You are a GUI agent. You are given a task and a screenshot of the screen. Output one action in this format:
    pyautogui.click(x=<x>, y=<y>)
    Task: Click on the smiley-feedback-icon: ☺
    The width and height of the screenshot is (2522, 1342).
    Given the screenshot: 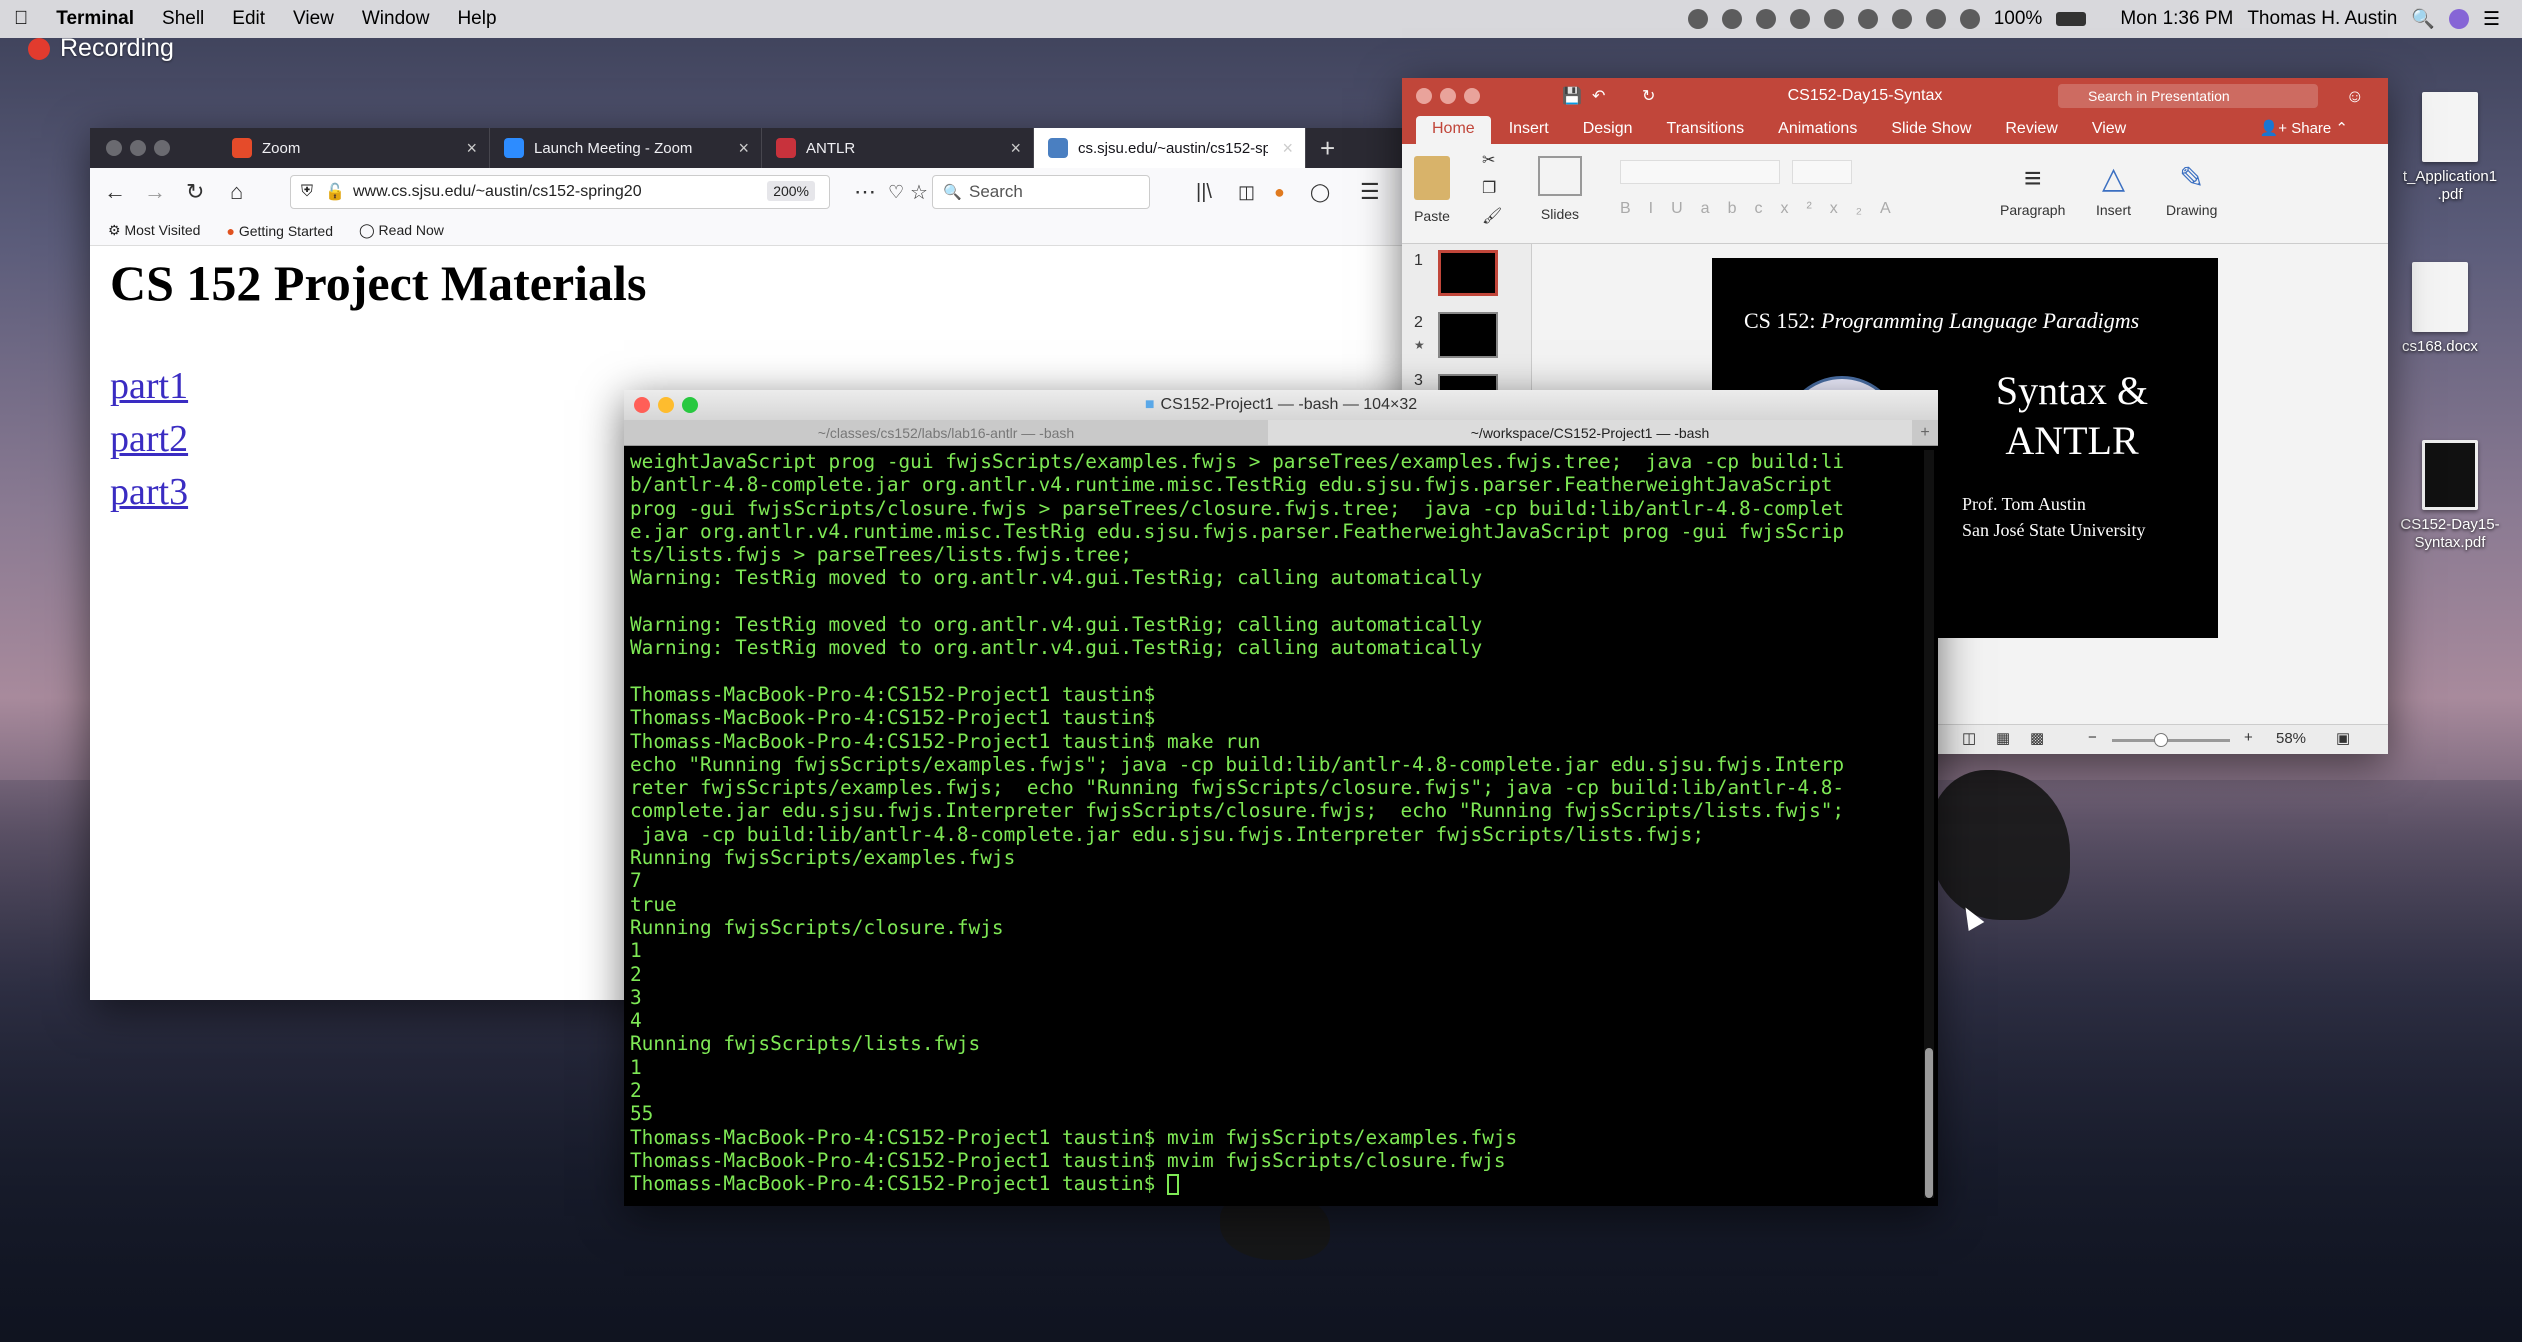 What is the action you would take?
    pyautogui.click(x=2355, y=96)
    